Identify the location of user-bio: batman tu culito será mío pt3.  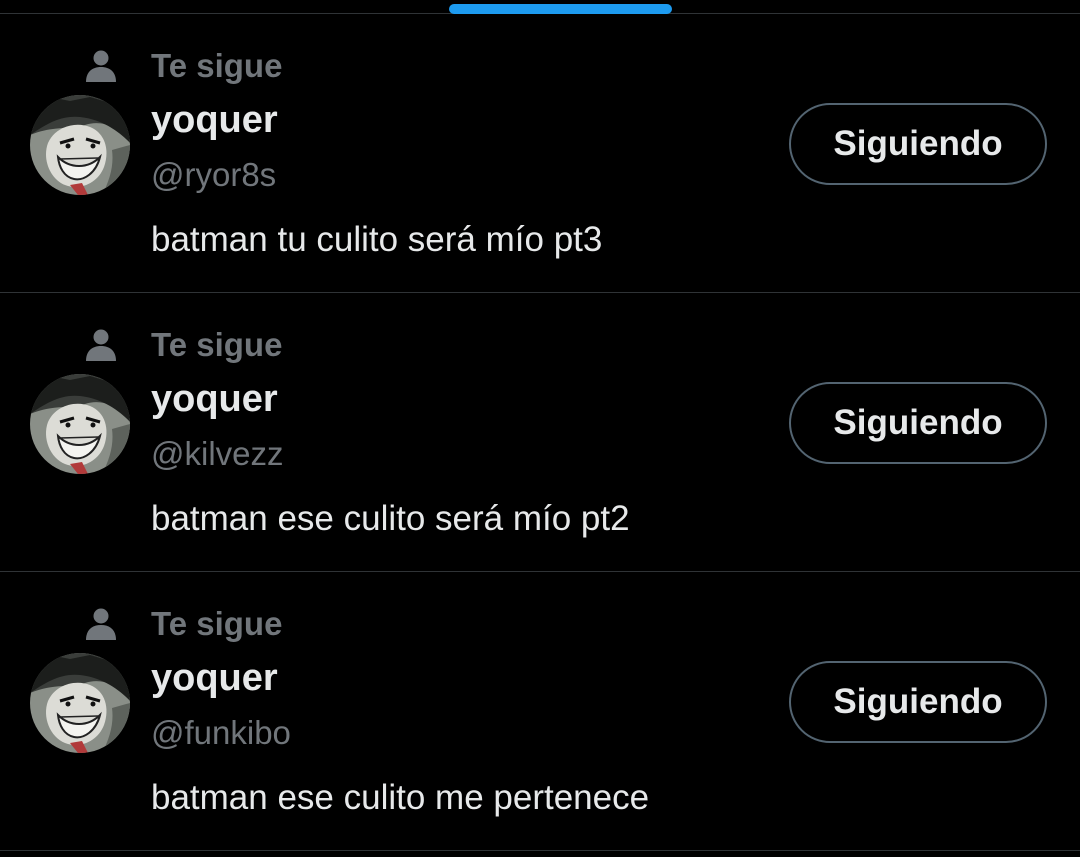
(377, 239).